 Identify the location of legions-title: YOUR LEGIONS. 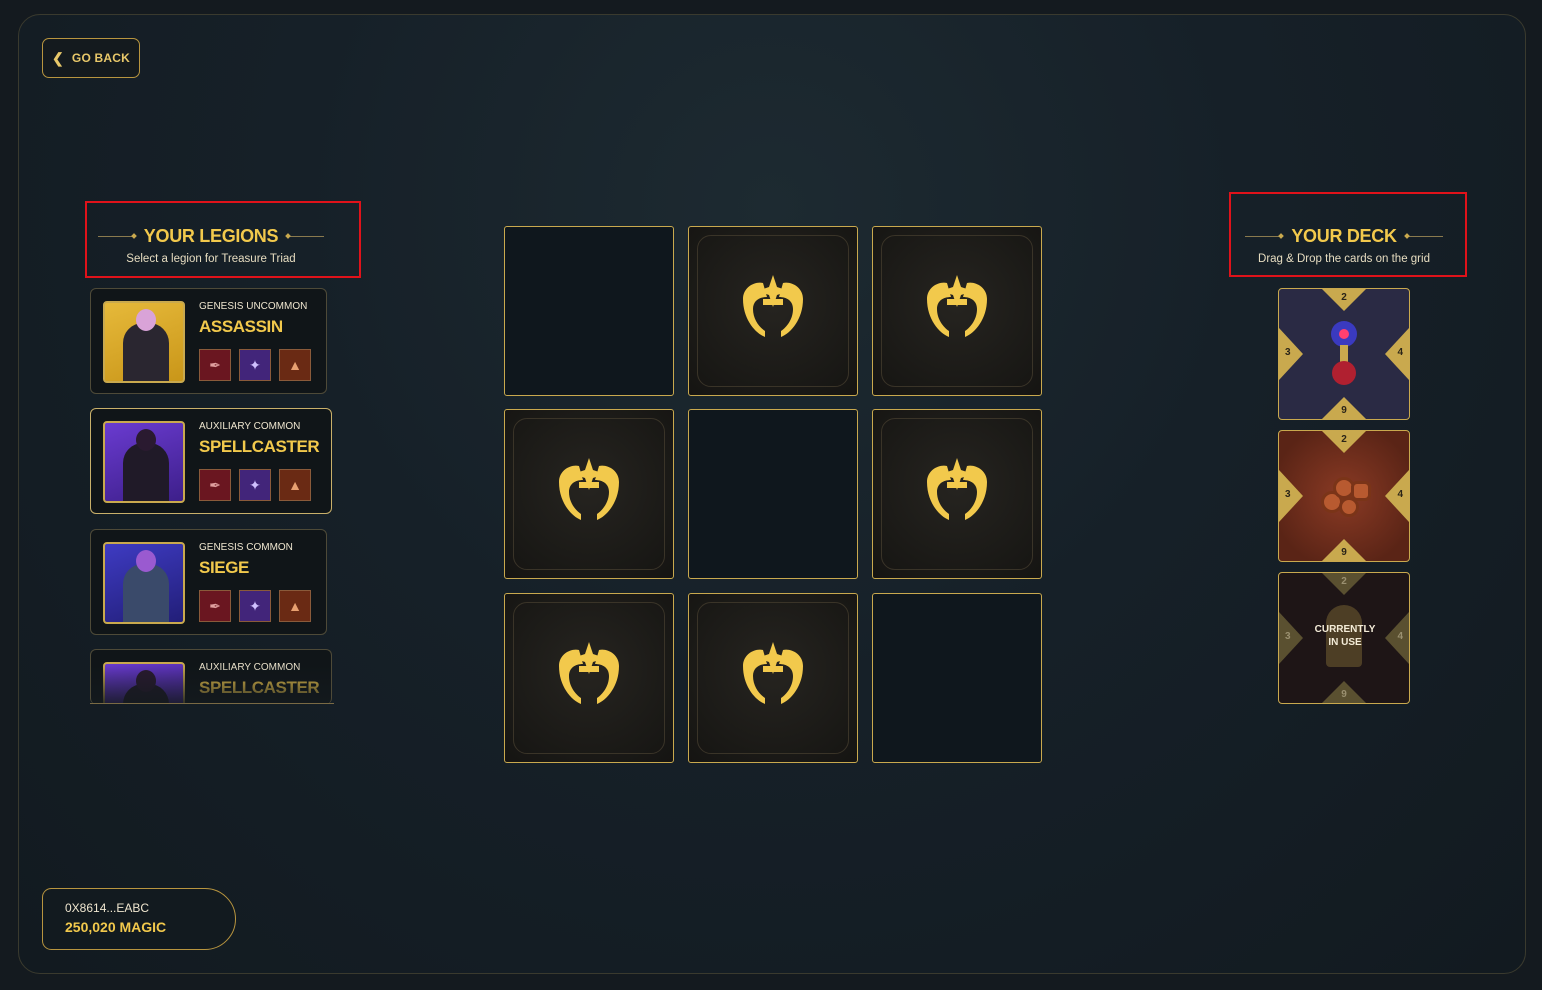
(211, 236).